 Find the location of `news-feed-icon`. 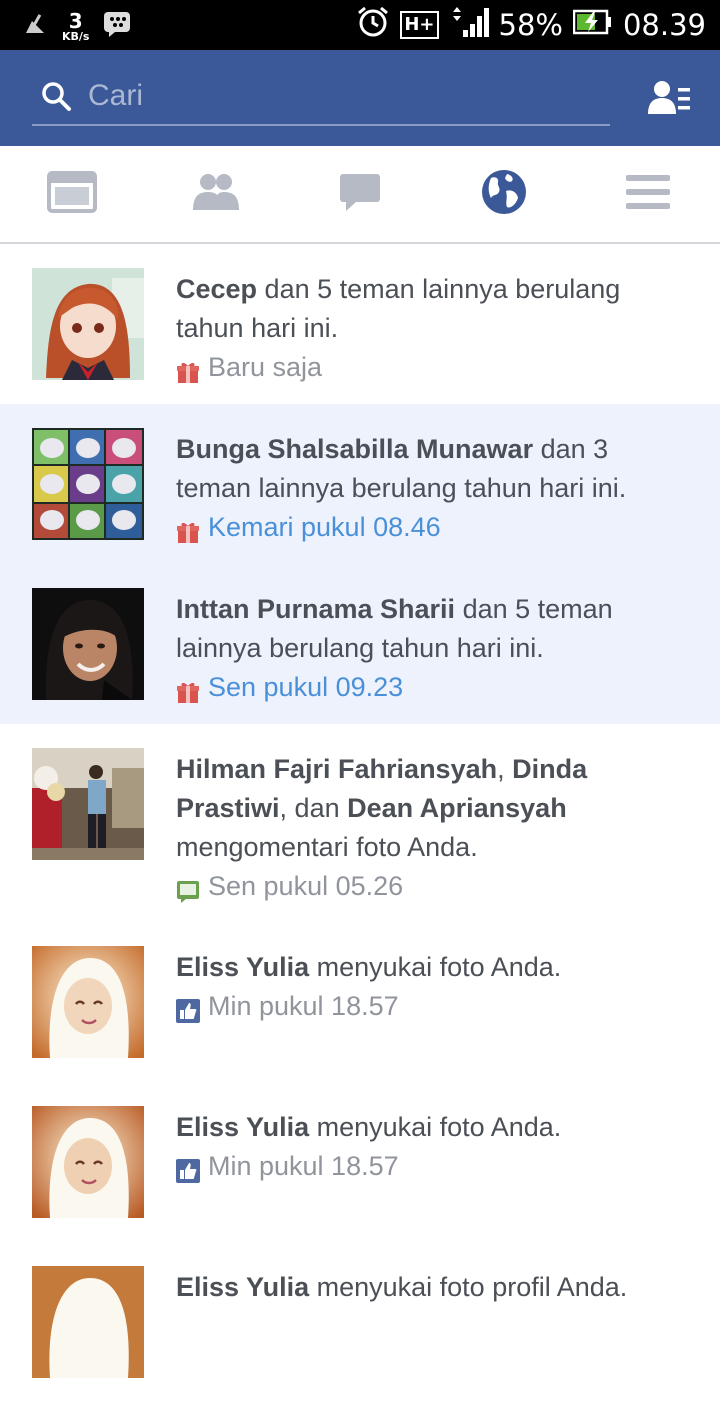

news-feed-icon is located at coordinates (72, 194).